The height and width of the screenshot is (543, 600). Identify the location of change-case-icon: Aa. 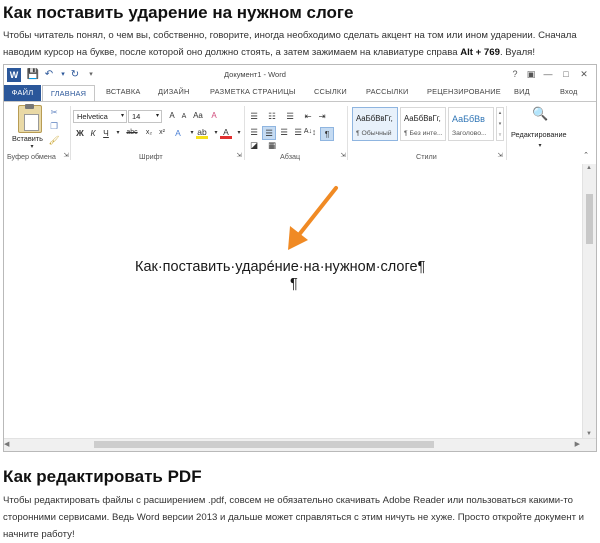
(198, 116).